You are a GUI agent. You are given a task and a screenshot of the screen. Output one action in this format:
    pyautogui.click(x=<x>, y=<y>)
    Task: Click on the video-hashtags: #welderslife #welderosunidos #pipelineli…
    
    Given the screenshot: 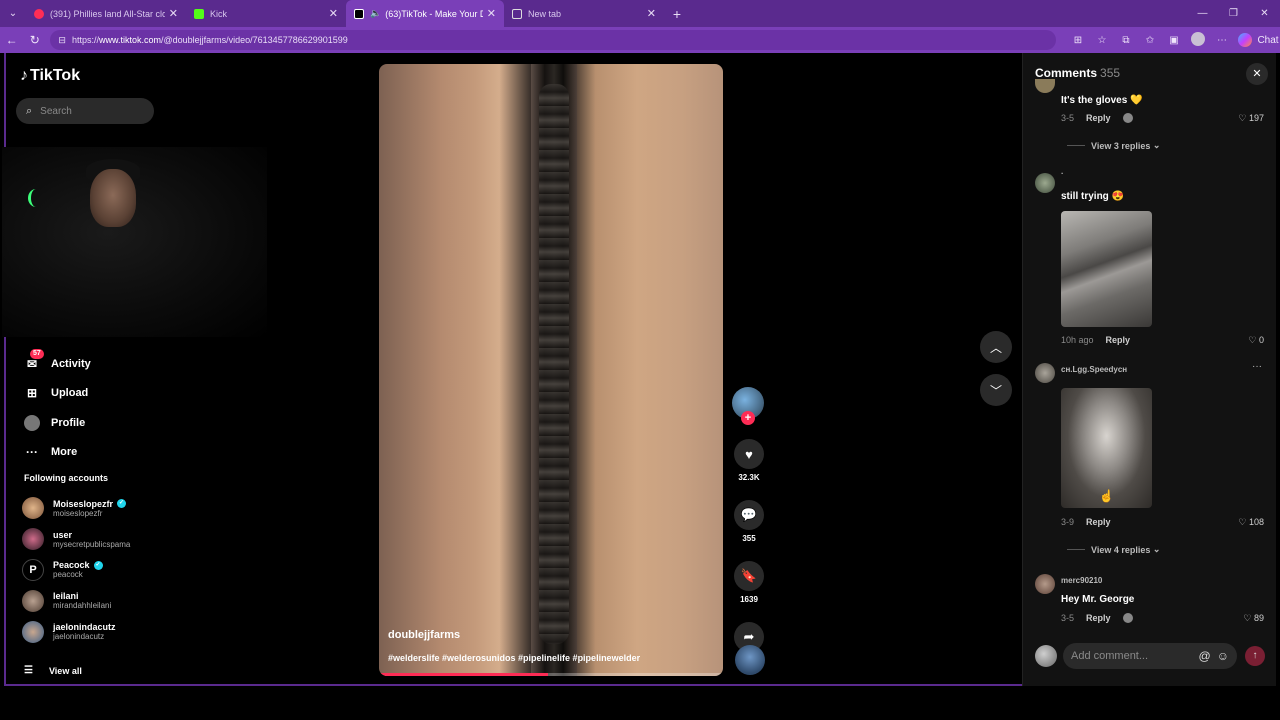 What is the action you would take?
    pyautogui.click(x=514, y=658)
    